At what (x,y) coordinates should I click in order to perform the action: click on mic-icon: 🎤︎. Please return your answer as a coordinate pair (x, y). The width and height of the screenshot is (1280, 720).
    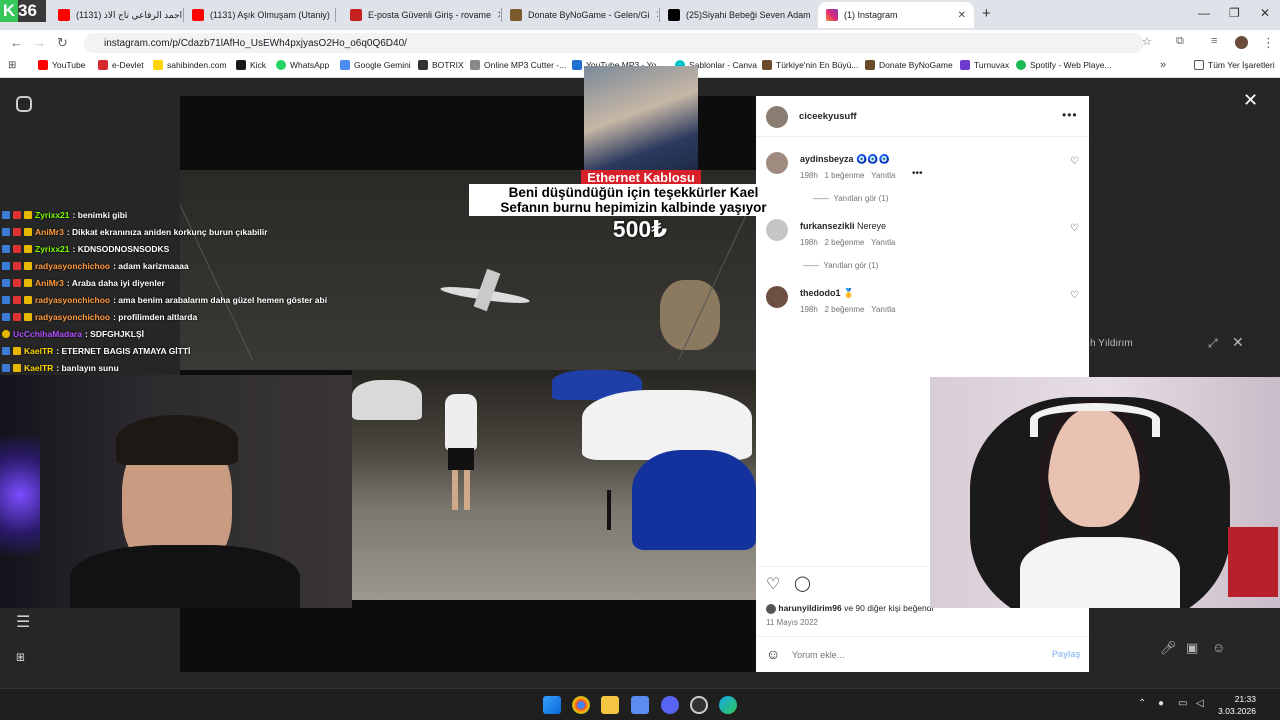
    Looking at the image, I should click on (1168, 648).